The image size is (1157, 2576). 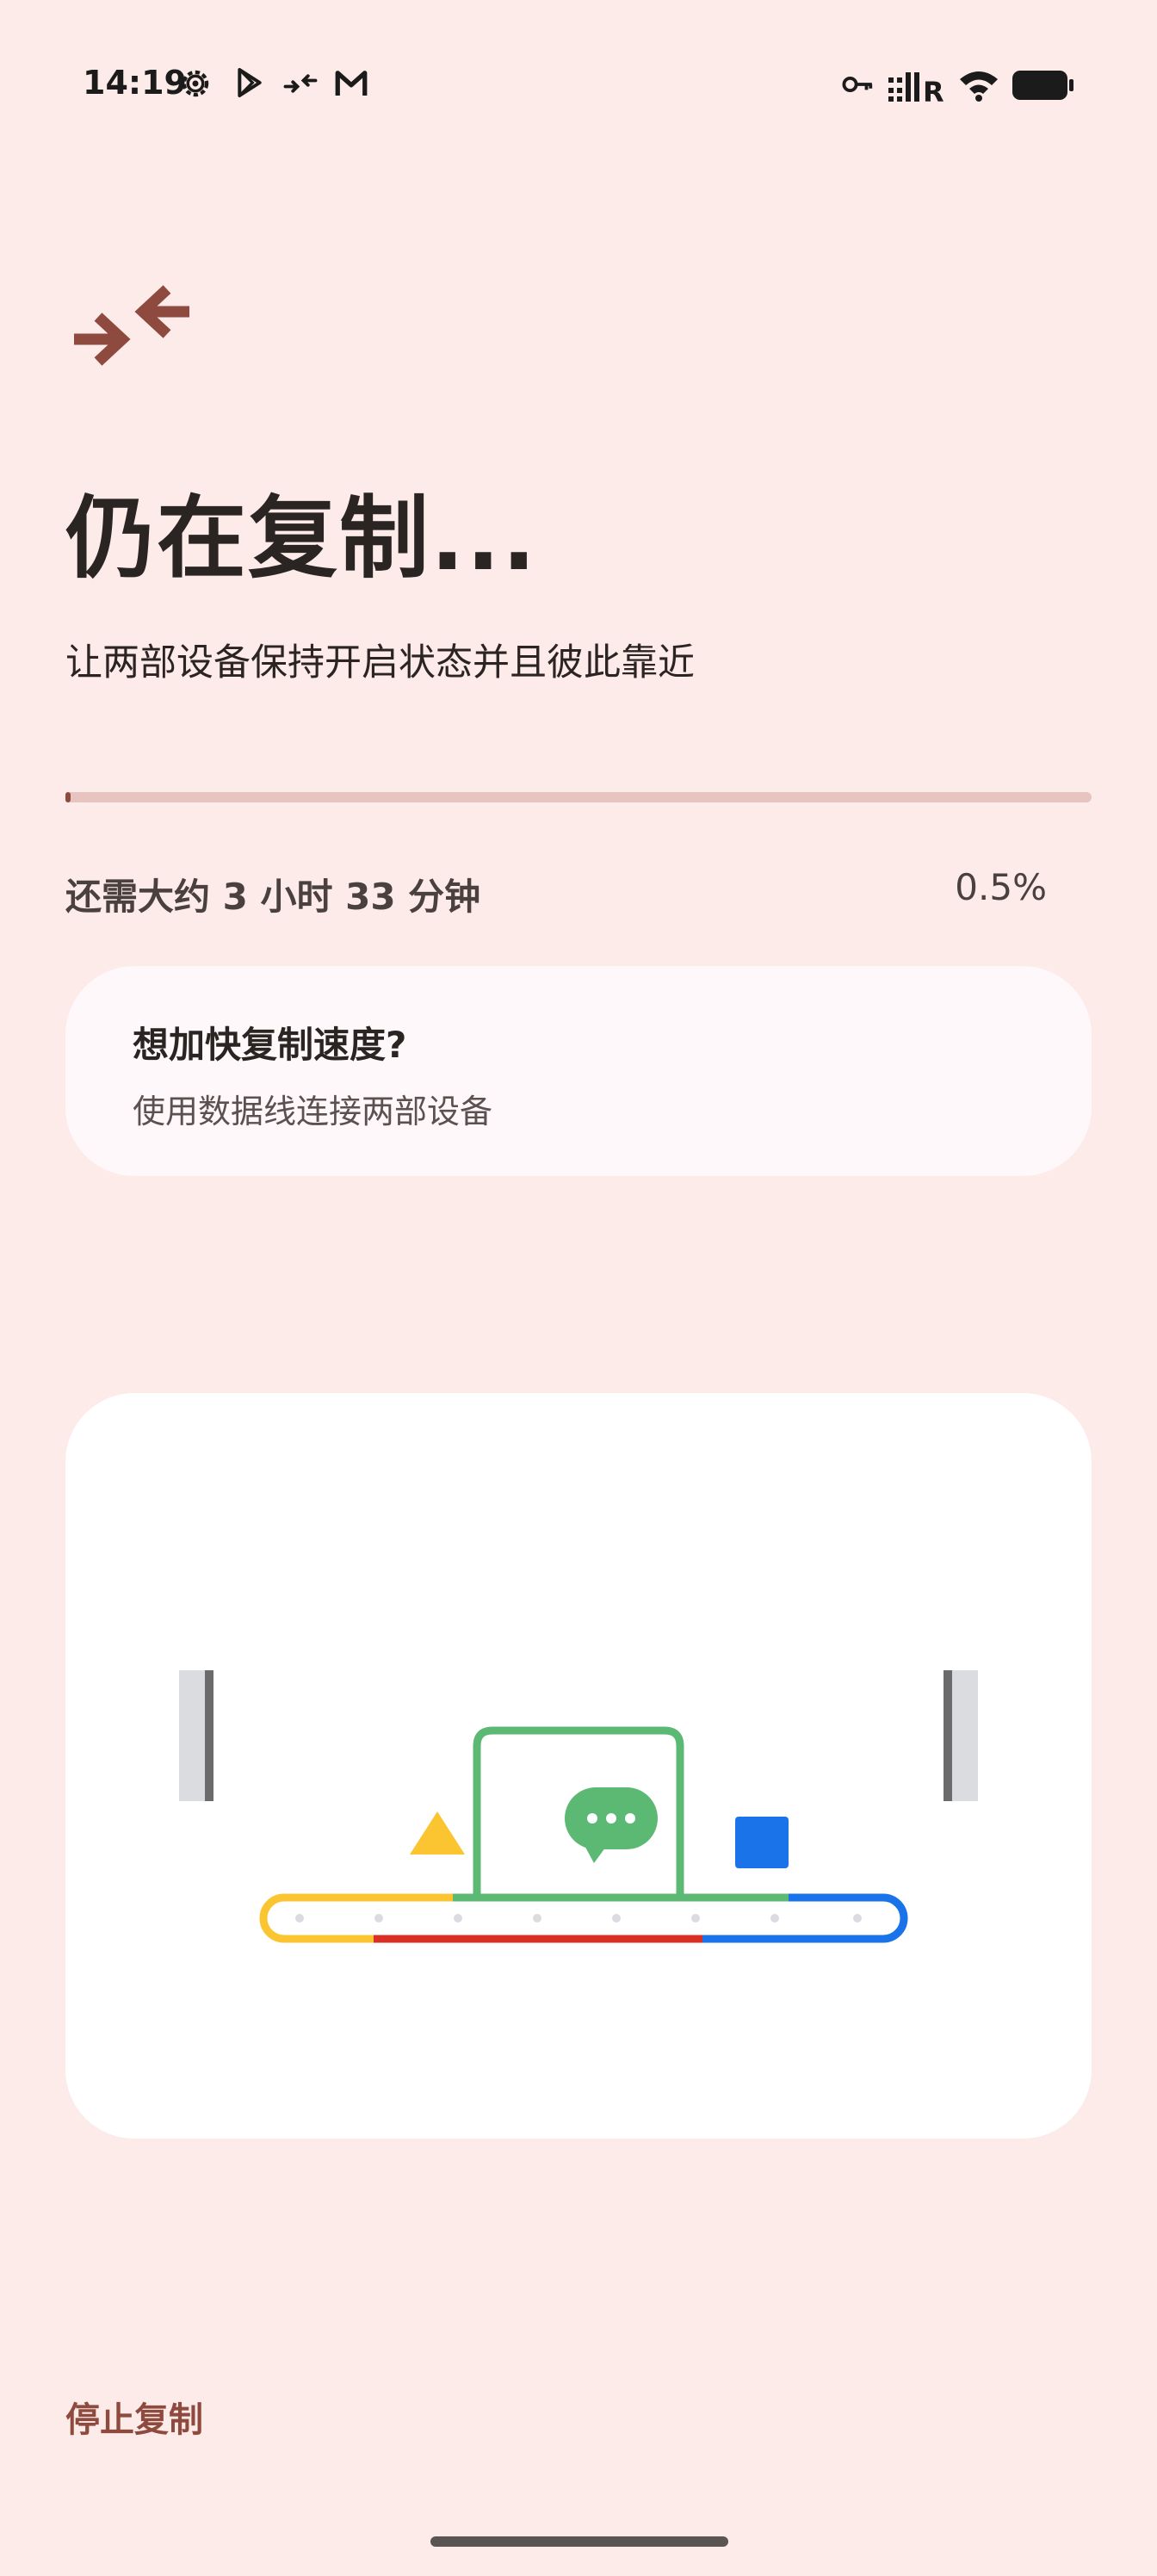 What do you see at coordinates (270, 1045) in the screenshot?
I see `speed-up-title: 想加快复制速度?` at bounding box center [270, 1045].